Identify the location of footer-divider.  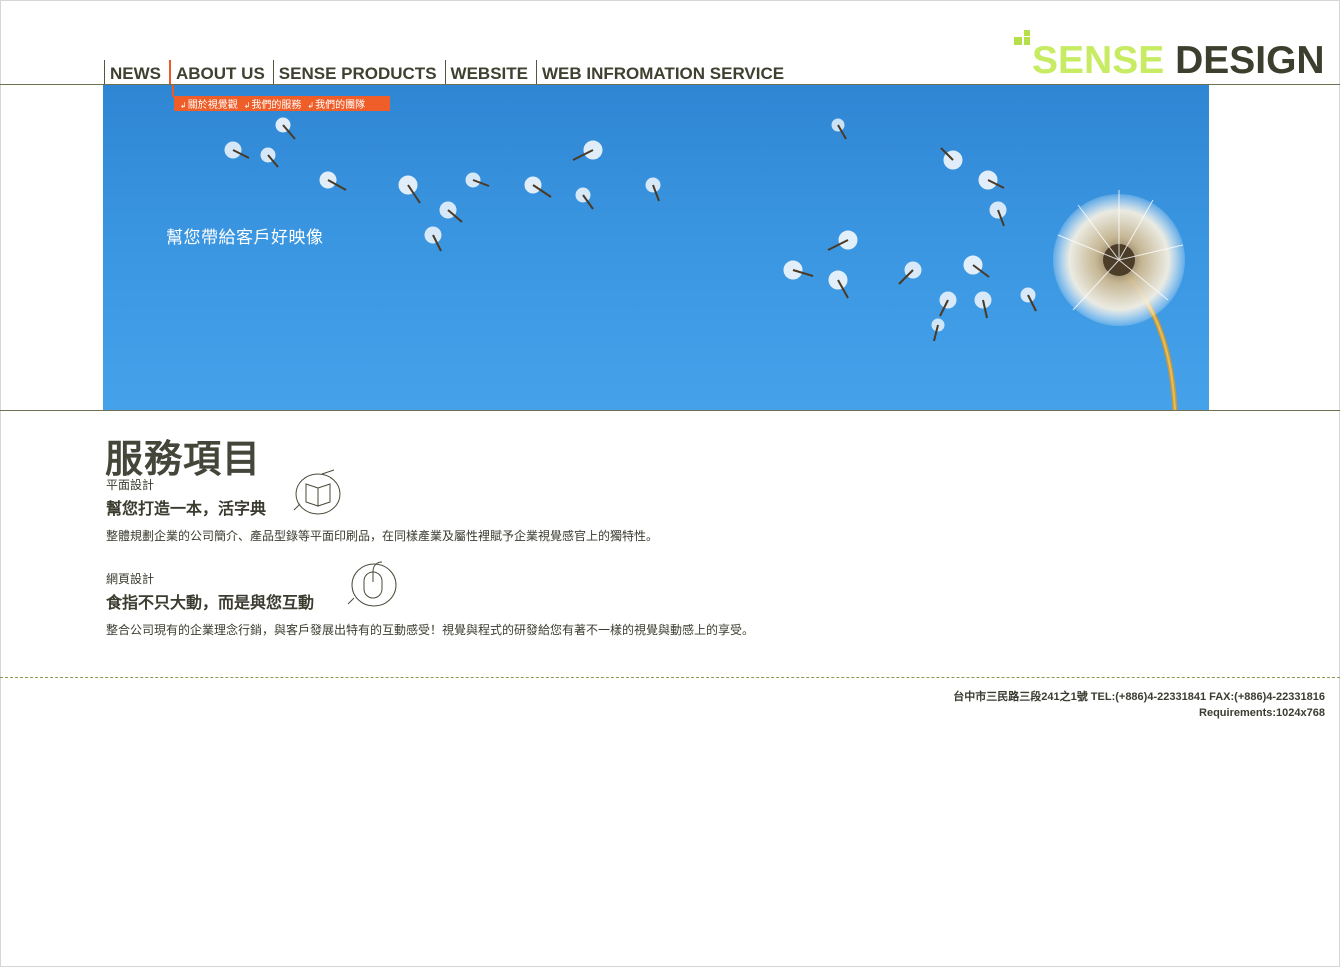
(670, 677).